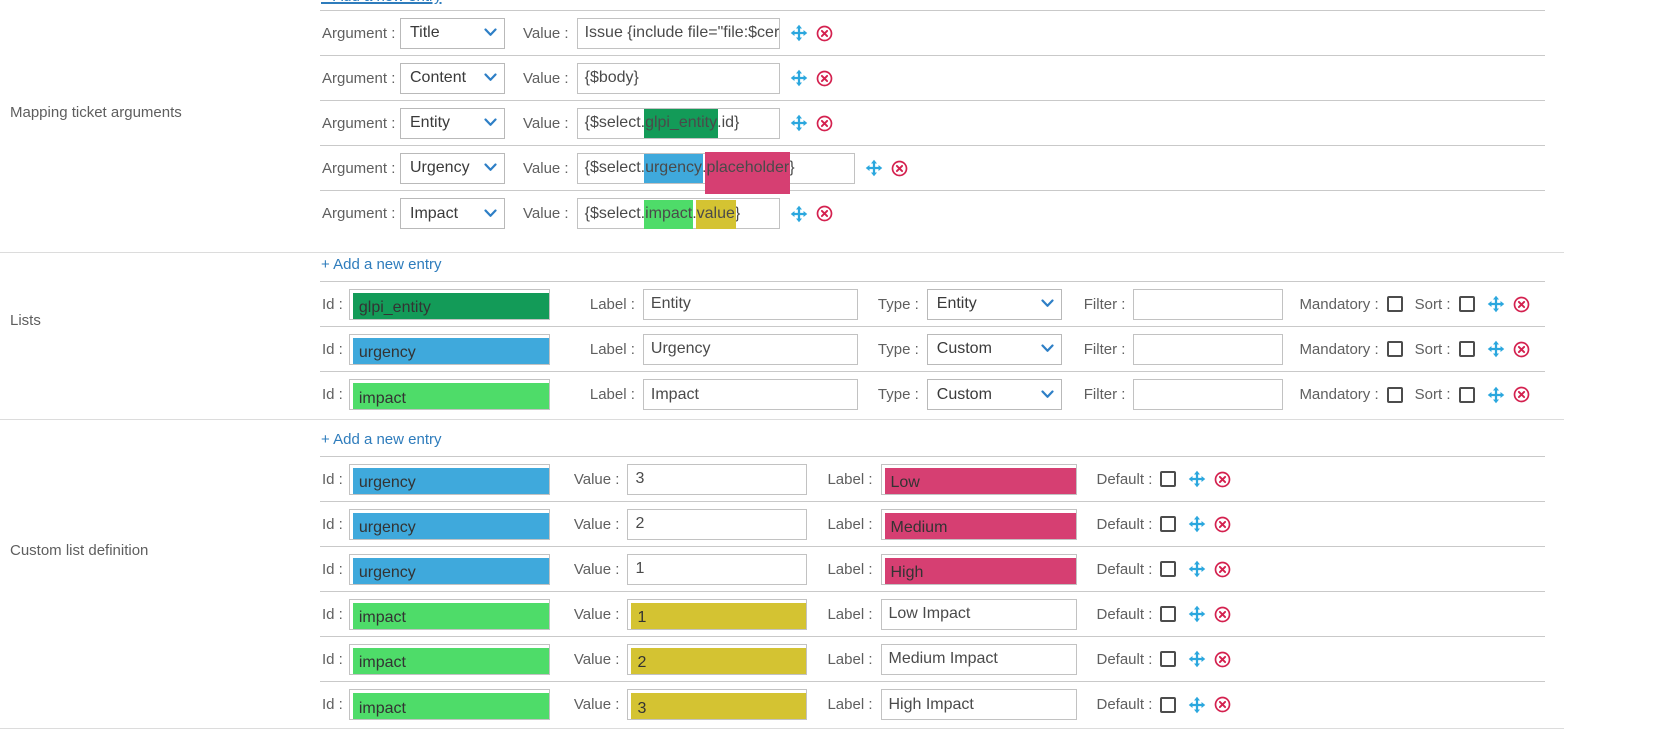  What do you see at coordinates (452, 168) in the screenshot?
I see `argument-select: Urgency` at bounding box center [452, 168].